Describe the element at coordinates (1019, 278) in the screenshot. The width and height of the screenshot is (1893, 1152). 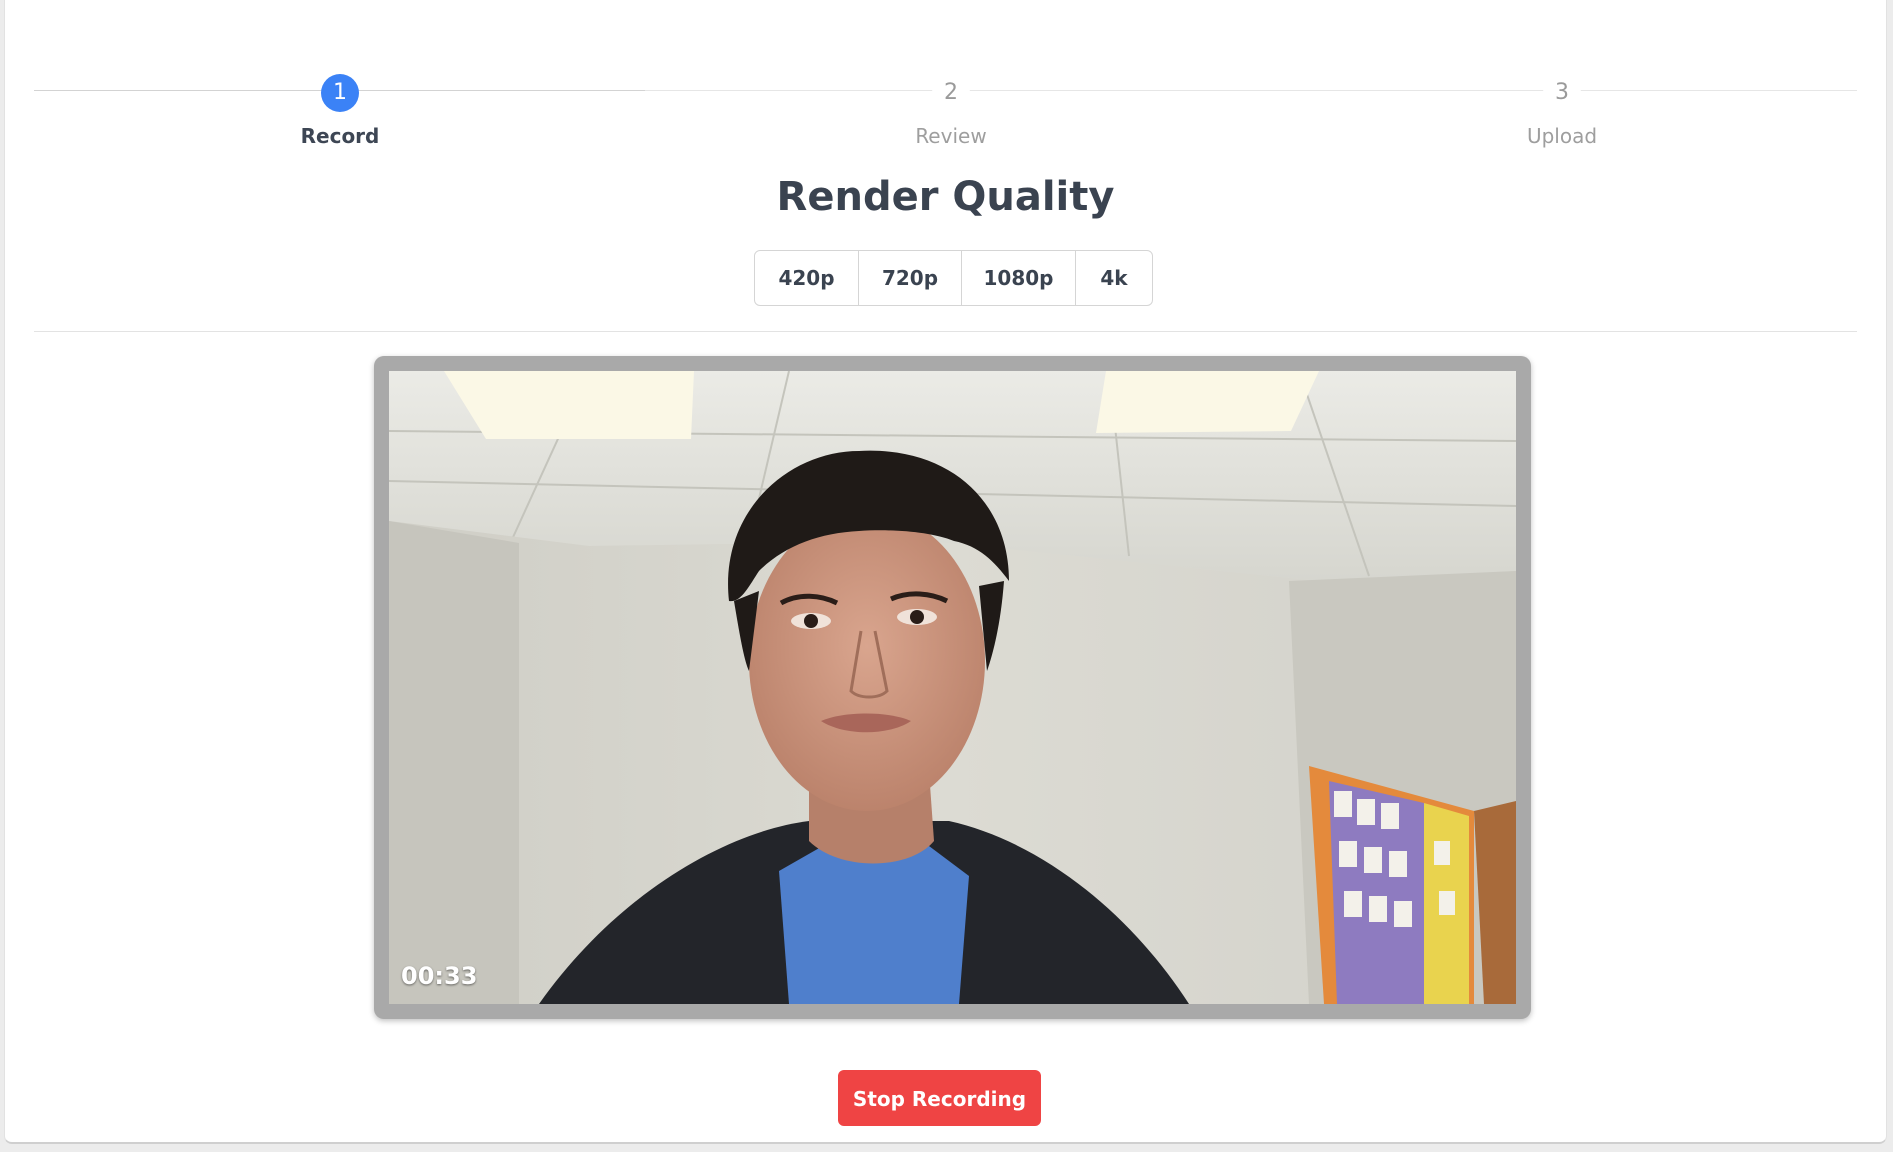
I see `quality-option-1080p: 1080p` at that location.